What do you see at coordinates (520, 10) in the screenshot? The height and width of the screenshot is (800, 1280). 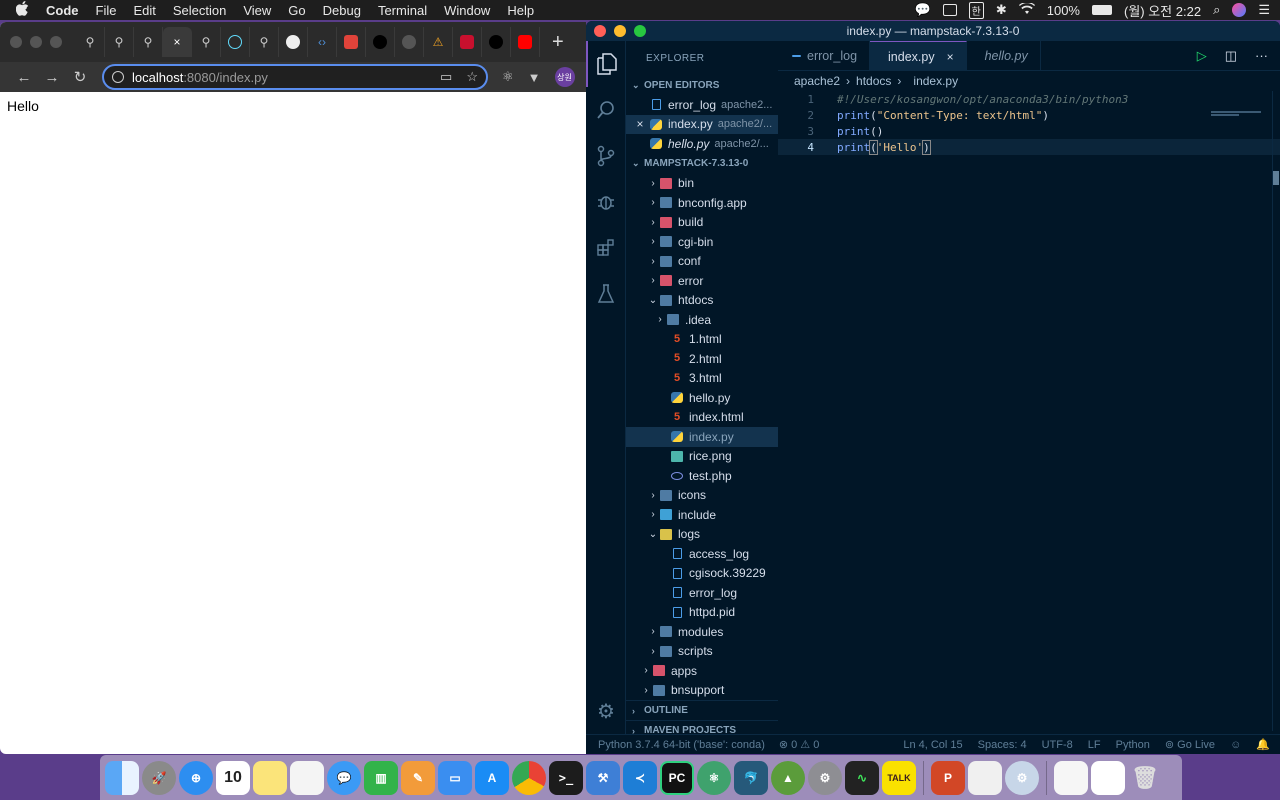 I see `menu-help: Help` at bounding box center [520, 10].